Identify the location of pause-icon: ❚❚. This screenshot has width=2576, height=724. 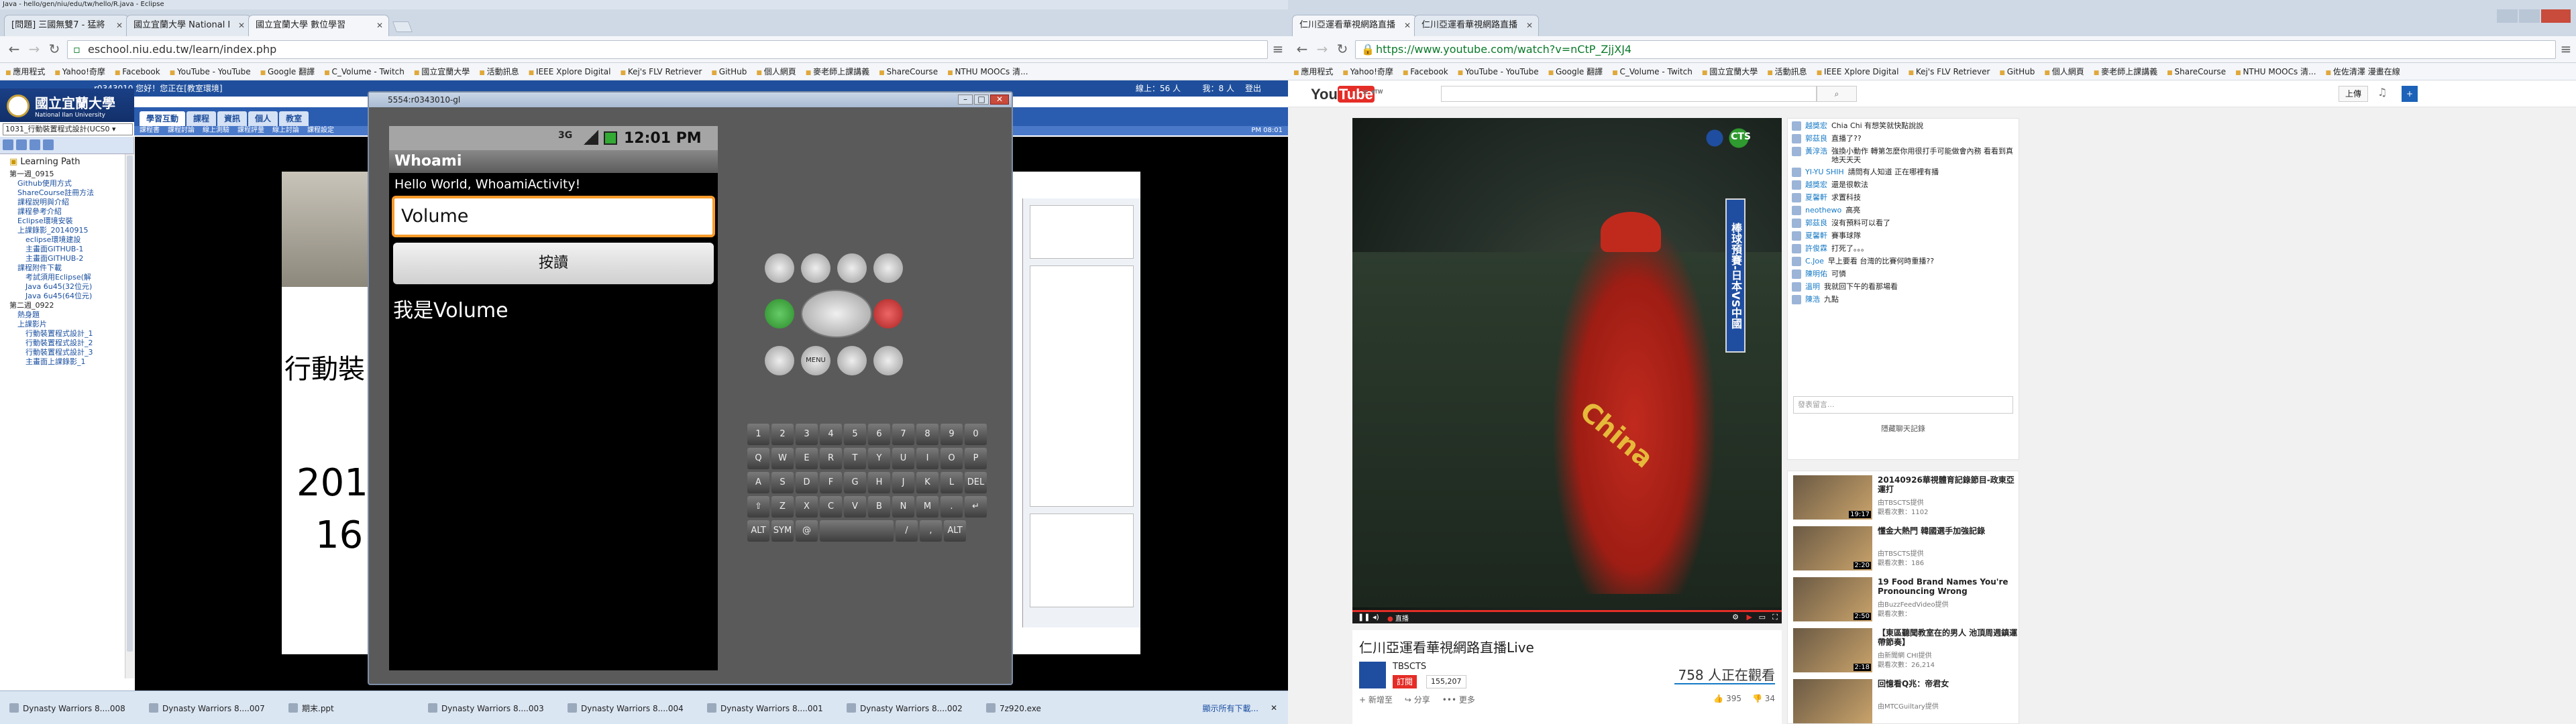
(1364, 617).